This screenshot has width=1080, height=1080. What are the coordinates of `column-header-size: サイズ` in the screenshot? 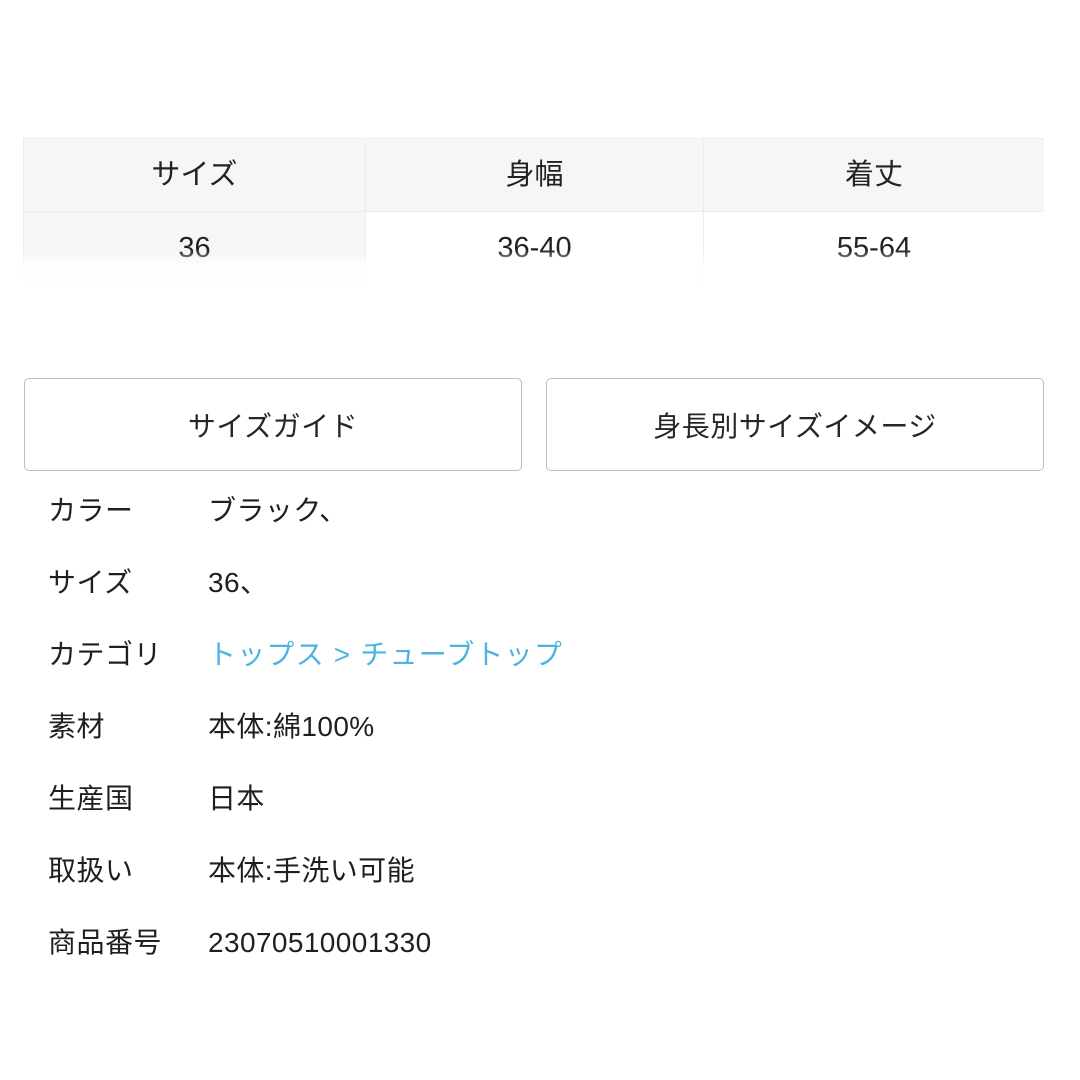 It's located at (194, 175).